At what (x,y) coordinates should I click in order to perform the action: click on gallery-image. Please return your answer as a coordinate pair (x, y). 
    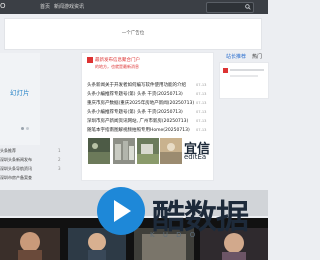
    Looking at the image, I should click on (30, 244).